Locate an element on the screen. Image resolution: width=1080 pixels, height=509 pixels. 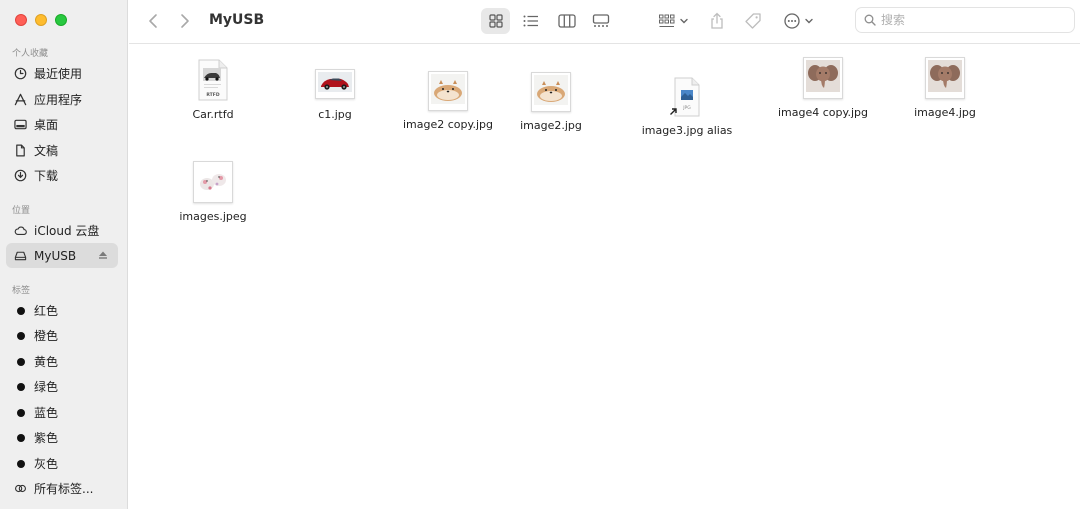
chevron-right-icon is located at coordinates (185, 21).